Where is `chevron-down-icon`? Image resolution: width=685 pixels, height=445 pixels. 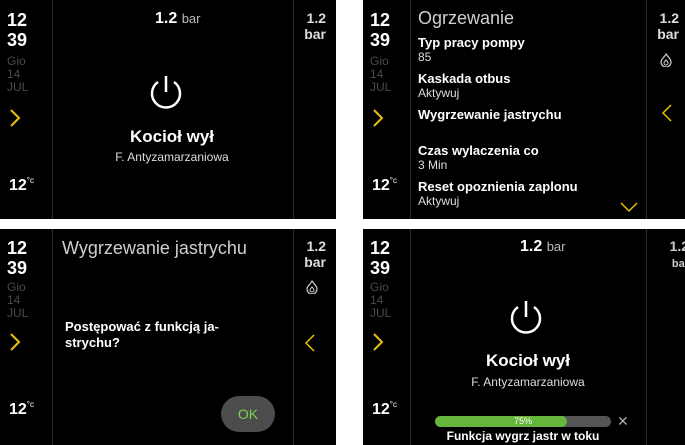 chevron-down-icon is located at coordinates (629, 207).